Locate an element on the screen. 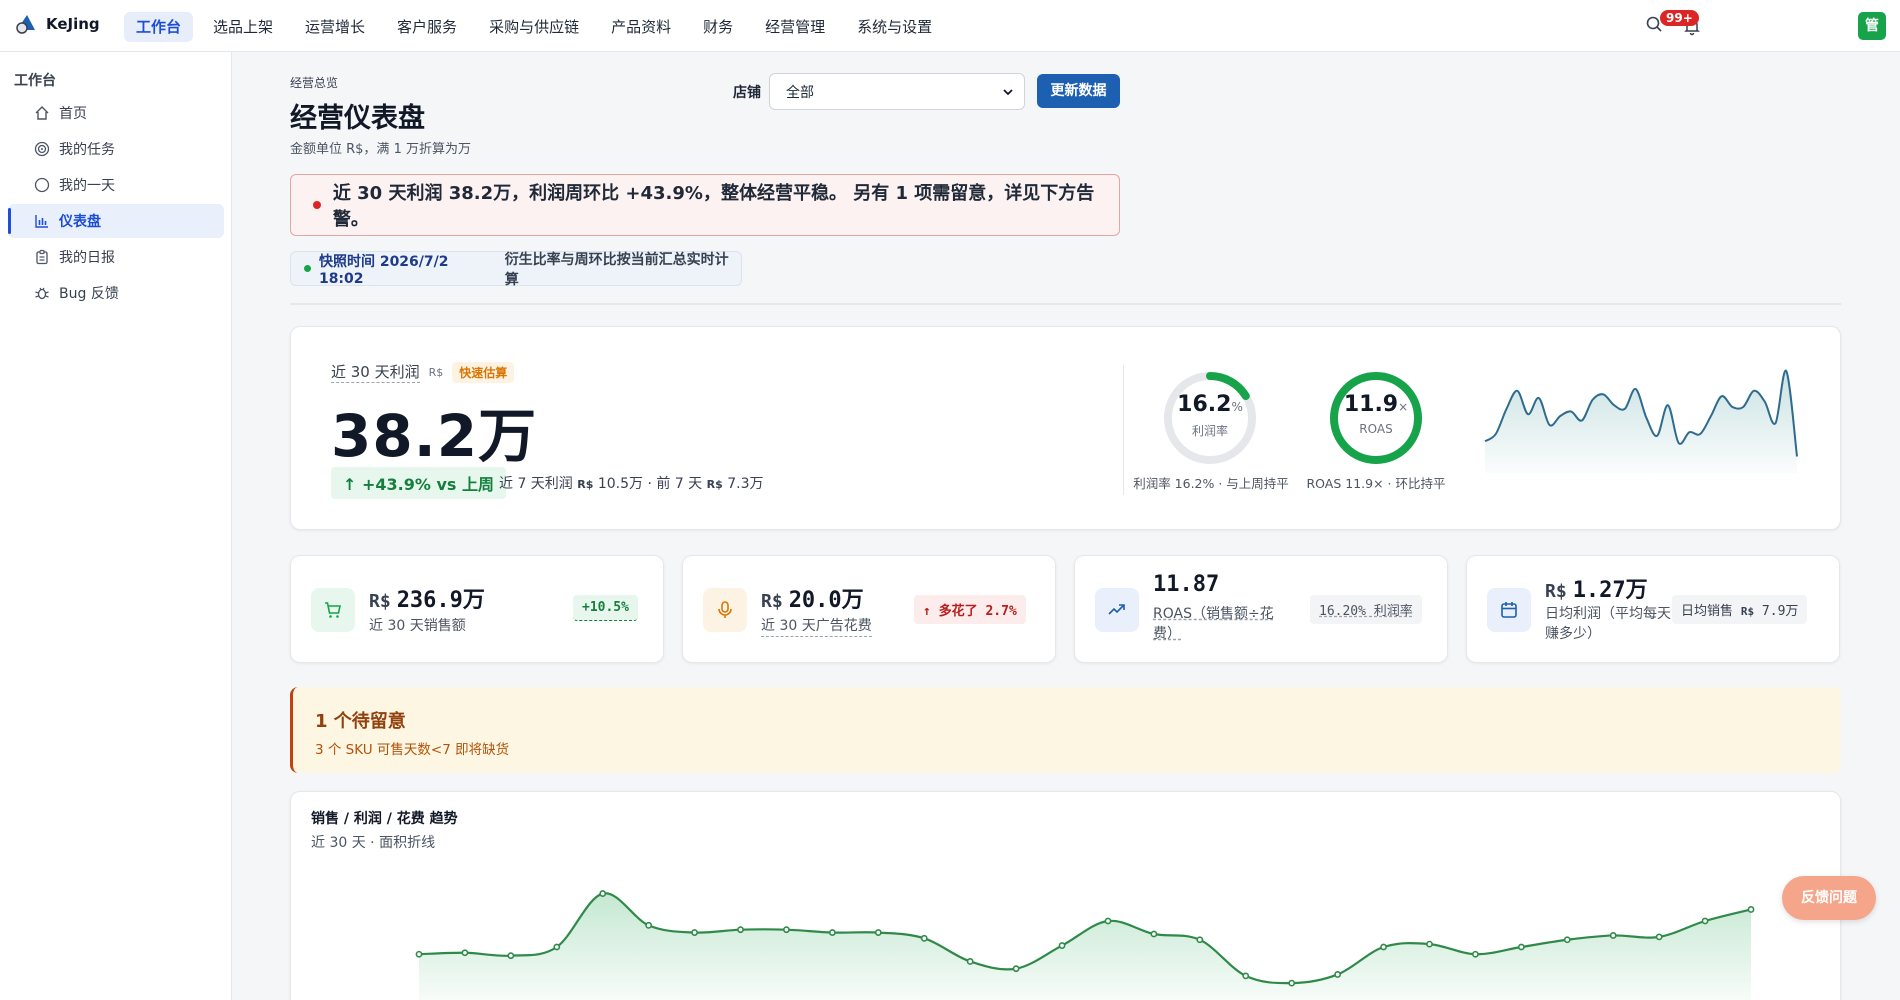  sidebar-item-tasks: 我的任务 is located at coordinates (116, 149).